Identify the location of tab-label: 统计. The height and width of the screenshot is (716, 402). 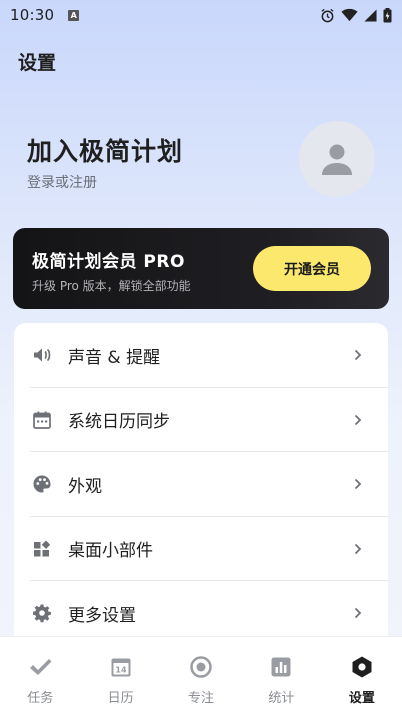
(281, 698).